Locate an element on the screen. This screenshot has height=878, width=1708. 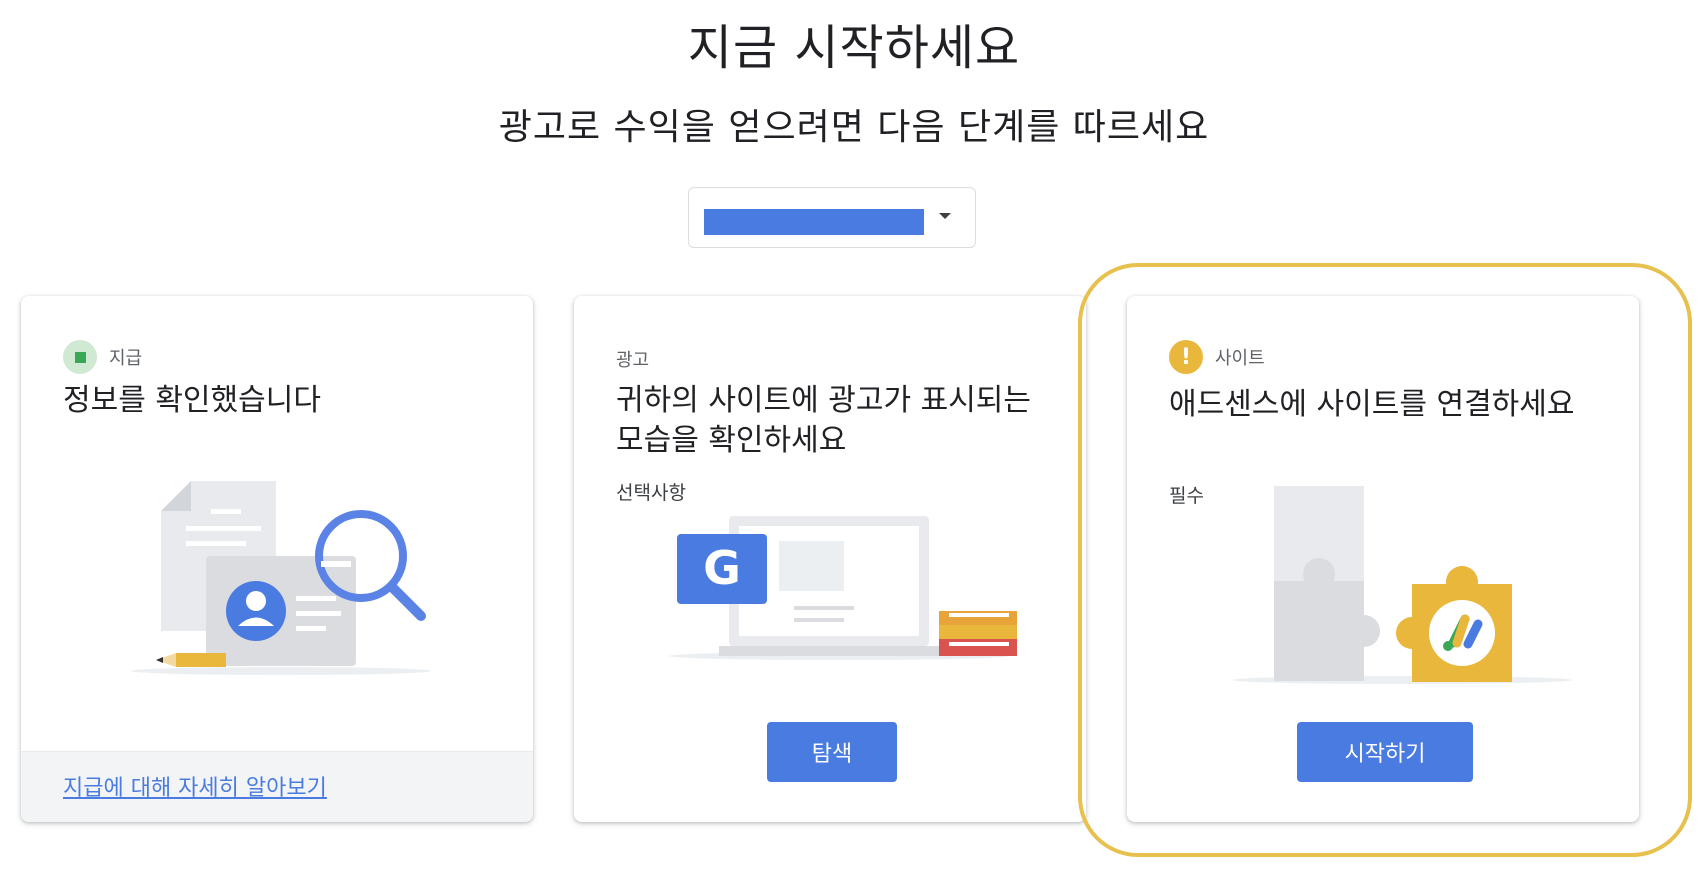
card-heading: 귀하의 사이트에 광고가 표시되는 모습을 확인하세요 is located at coordinates (824, 420).